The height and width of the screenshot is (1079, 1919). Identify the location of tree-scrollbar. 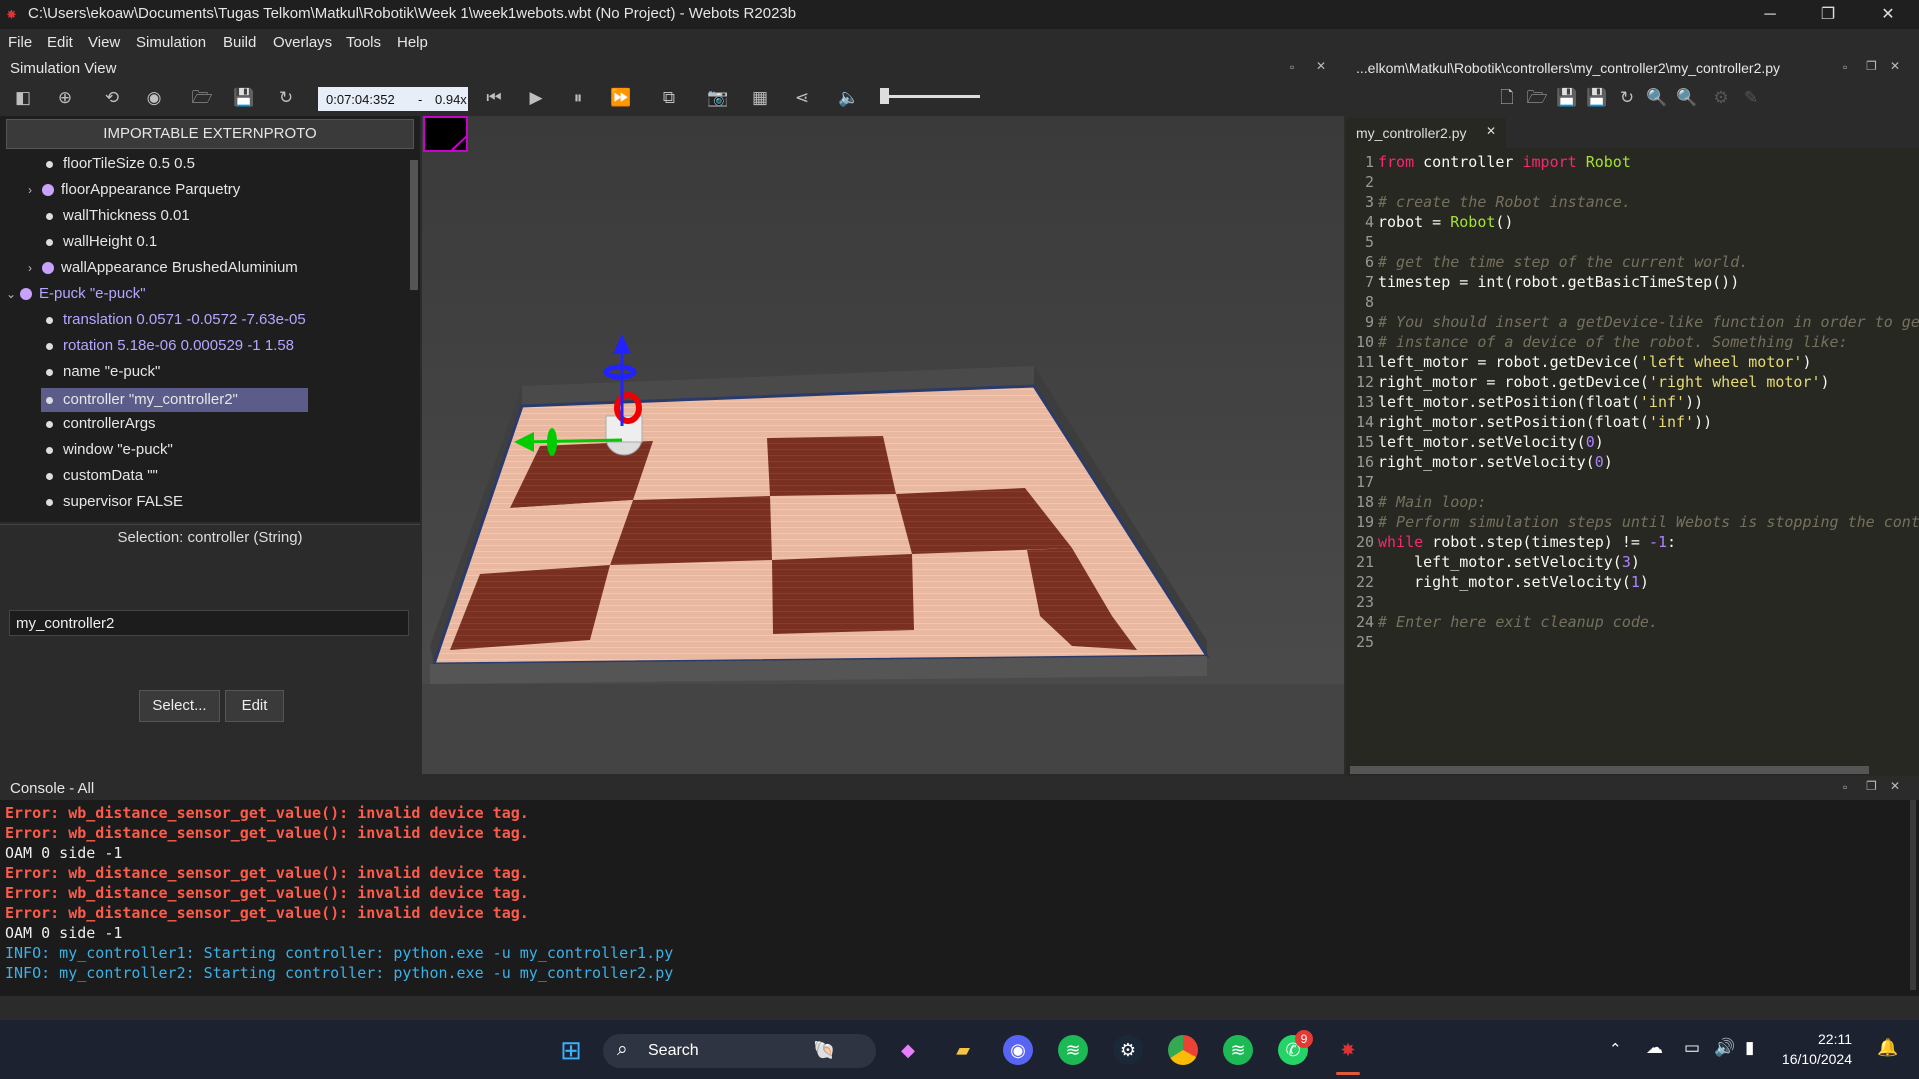
(414, 225).